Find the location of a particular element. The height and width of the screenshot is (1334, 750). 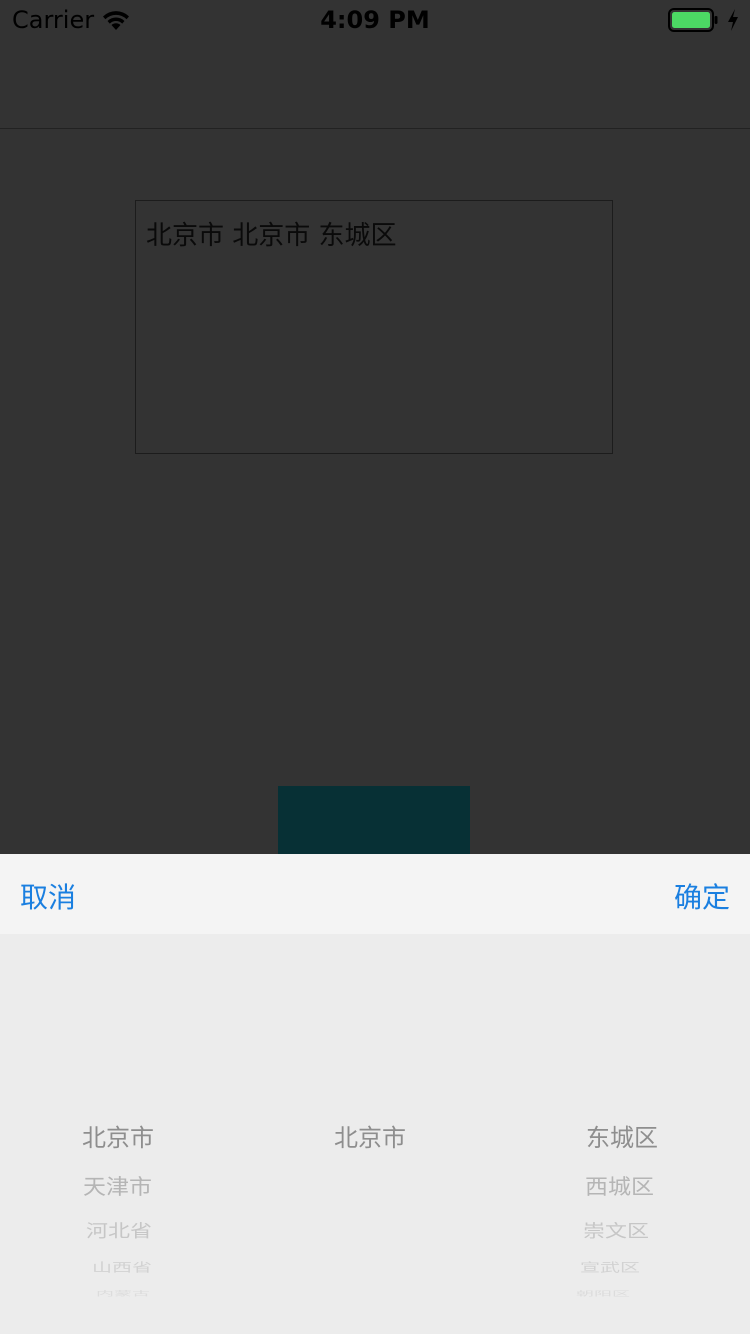

address-display: 北京市 北京市 东城区 is located at coordinates (374, 327).